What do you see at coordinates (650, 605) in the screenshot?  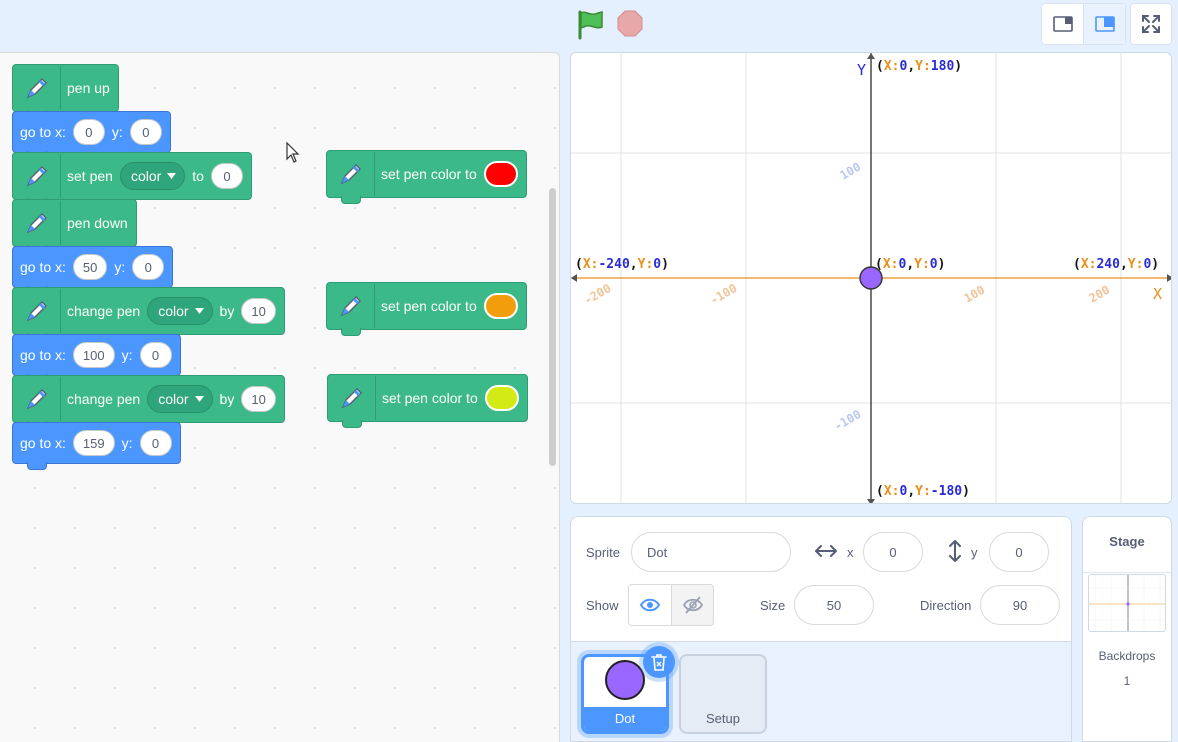 I see `show-sprite-button` at bounding box center [650, 605].